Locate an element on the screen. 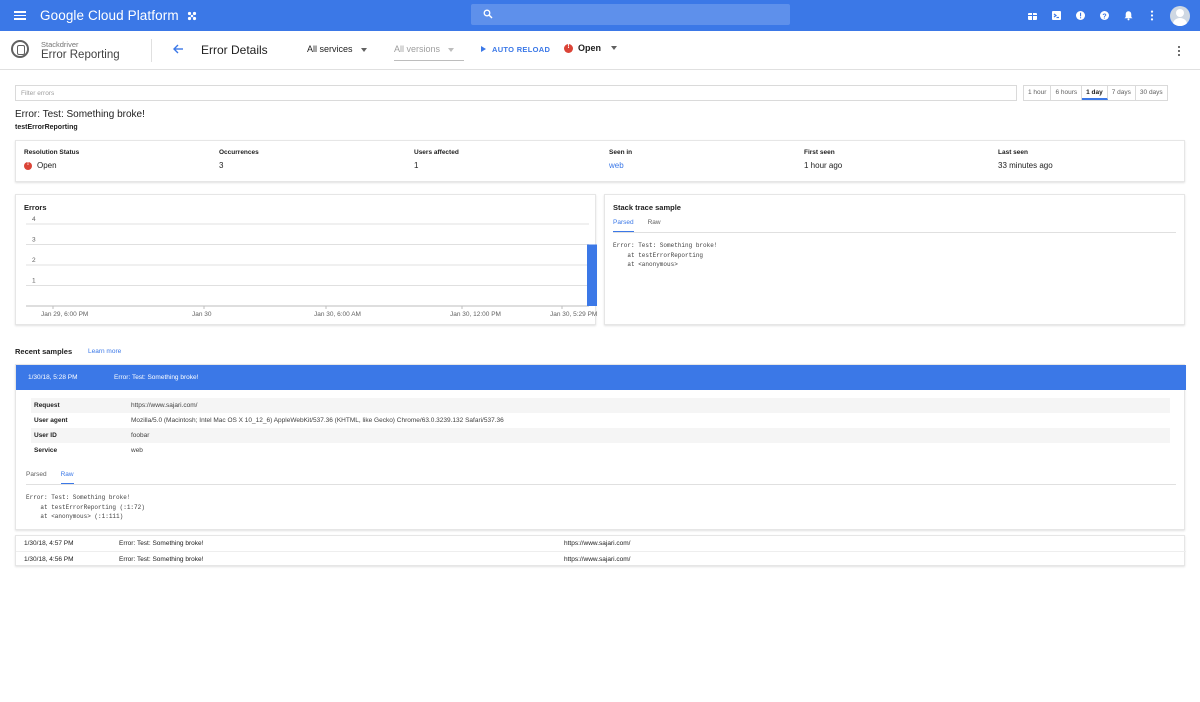 This screenshot has height=702, width=1200. services-dropdown-label: All services is located at coordinates (330, 49).